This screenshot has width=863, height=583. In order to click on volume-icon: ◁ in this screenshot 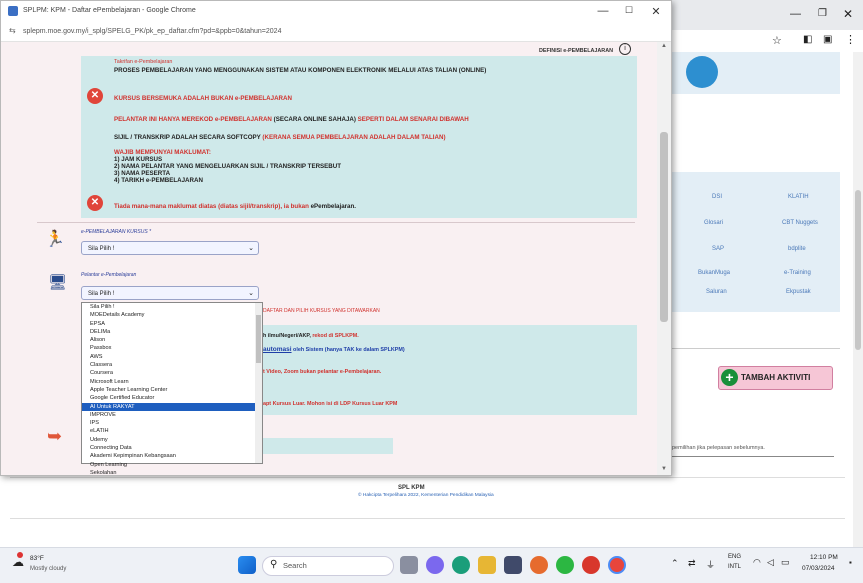, I will do `click(770, 562)`.